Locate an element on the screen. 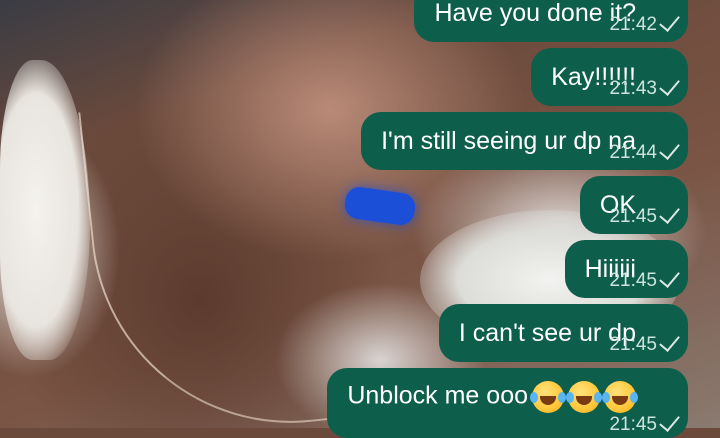  message-bubble-outgoing: Hiiiiii 21:45 is located at coordinates (626, 269).